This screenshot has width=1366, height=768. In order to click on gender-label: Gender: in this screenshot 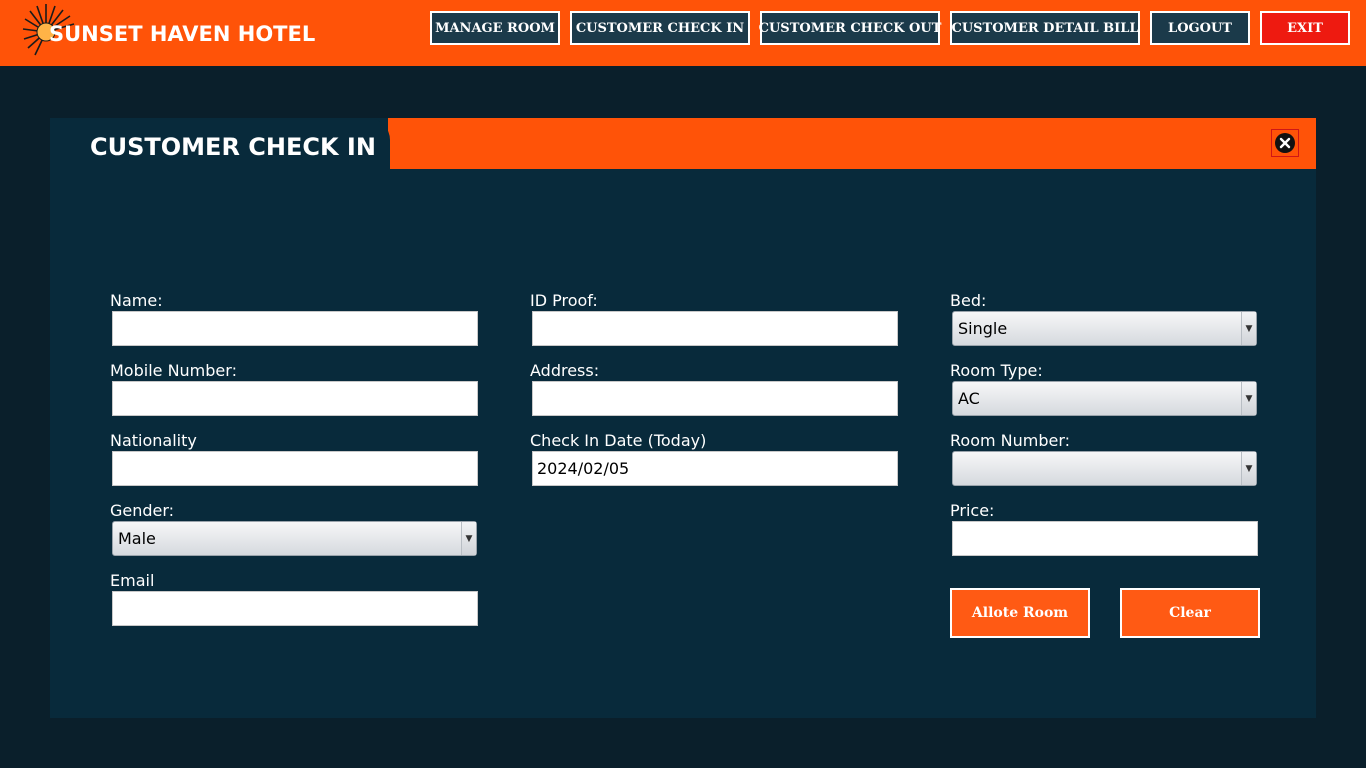, I will do `click(142, 510)`.